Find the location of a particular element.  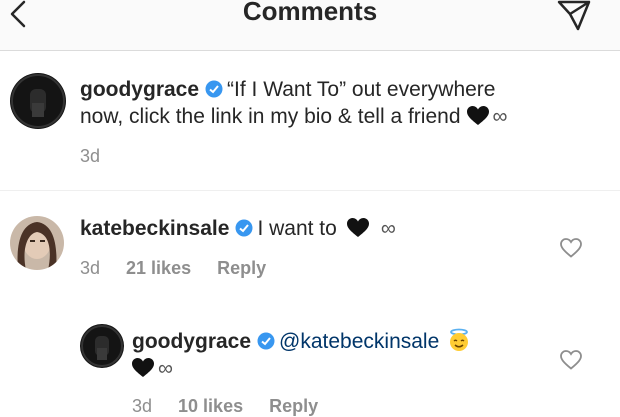

page-title: Comments is located at coordinates (310, 13).